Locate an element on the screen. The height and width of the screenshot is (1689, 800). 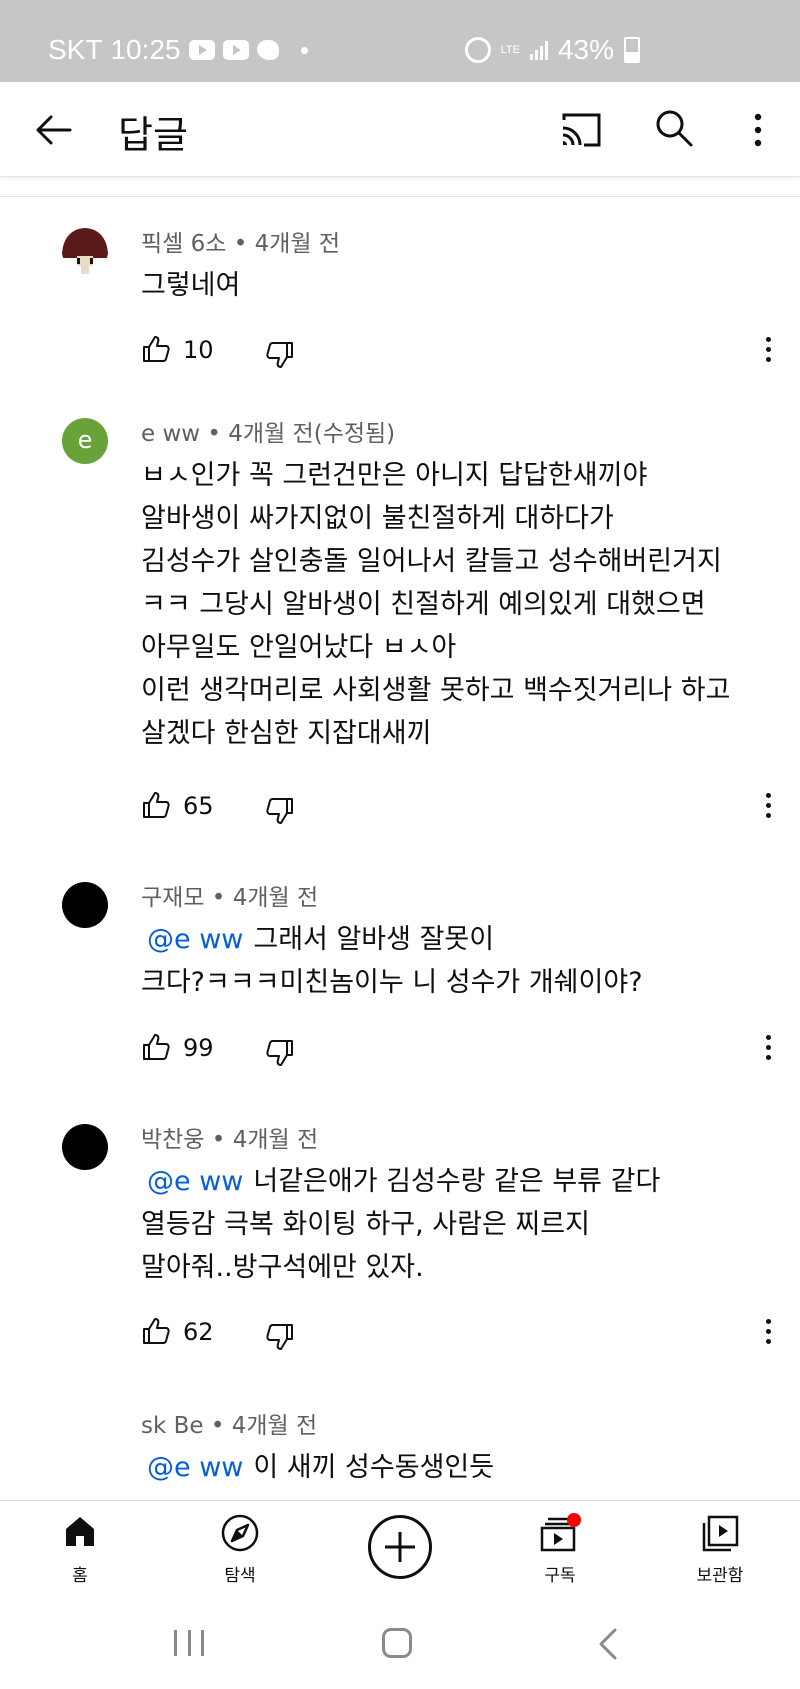
comment-author: 구재모 is located at coordinates (172, 898).